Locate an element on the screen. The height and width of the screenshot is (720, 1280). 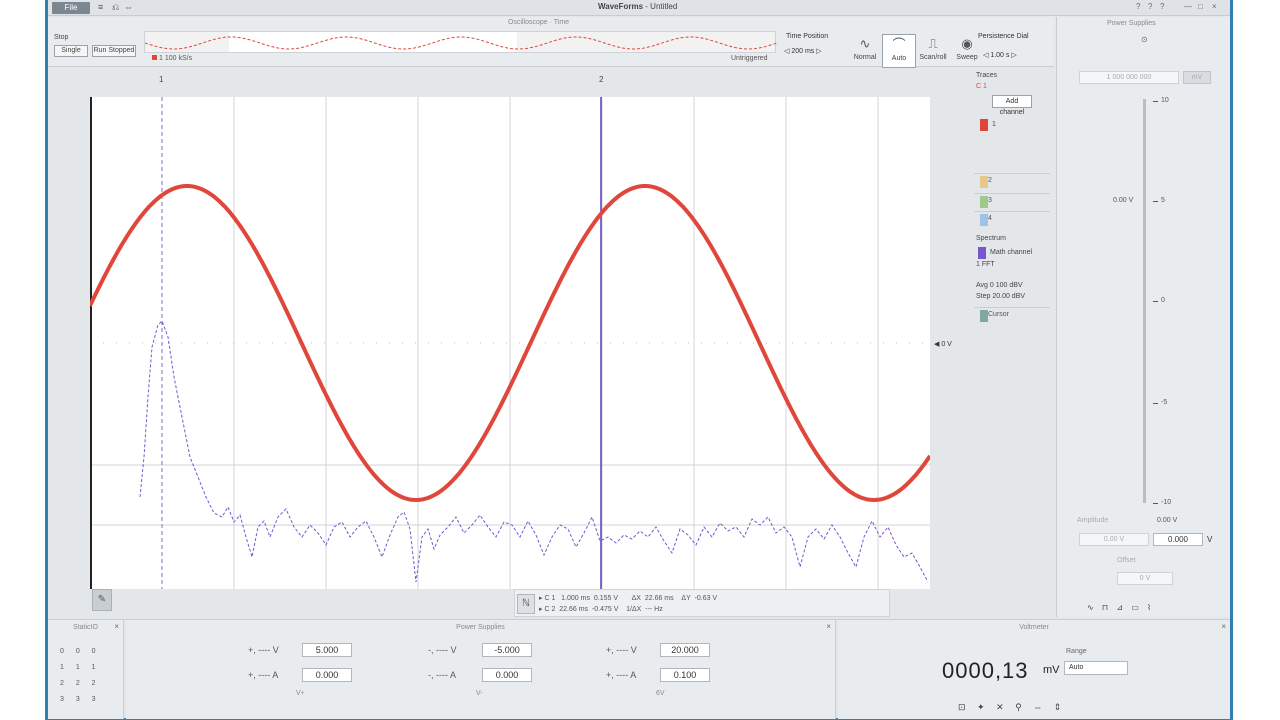
channel-2-row: 2 is located at coordinates (1012, 181).